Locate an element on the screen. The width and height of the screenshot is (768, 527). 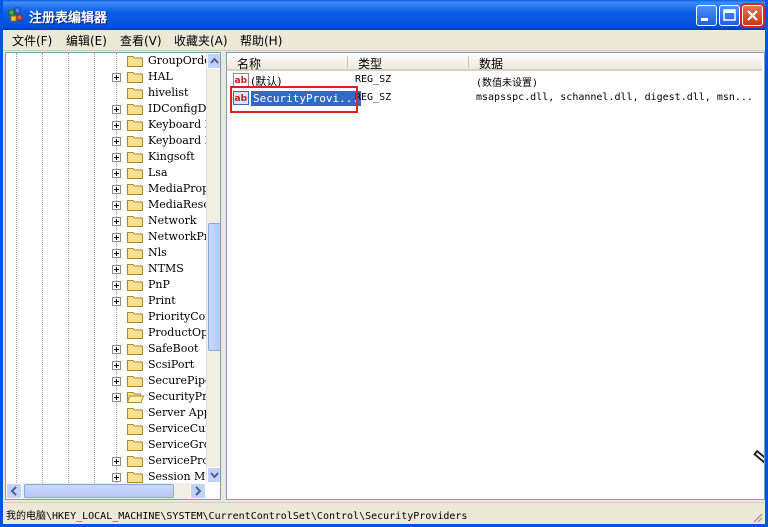
tree-node: hivelist is located at coordinates (106, 93).